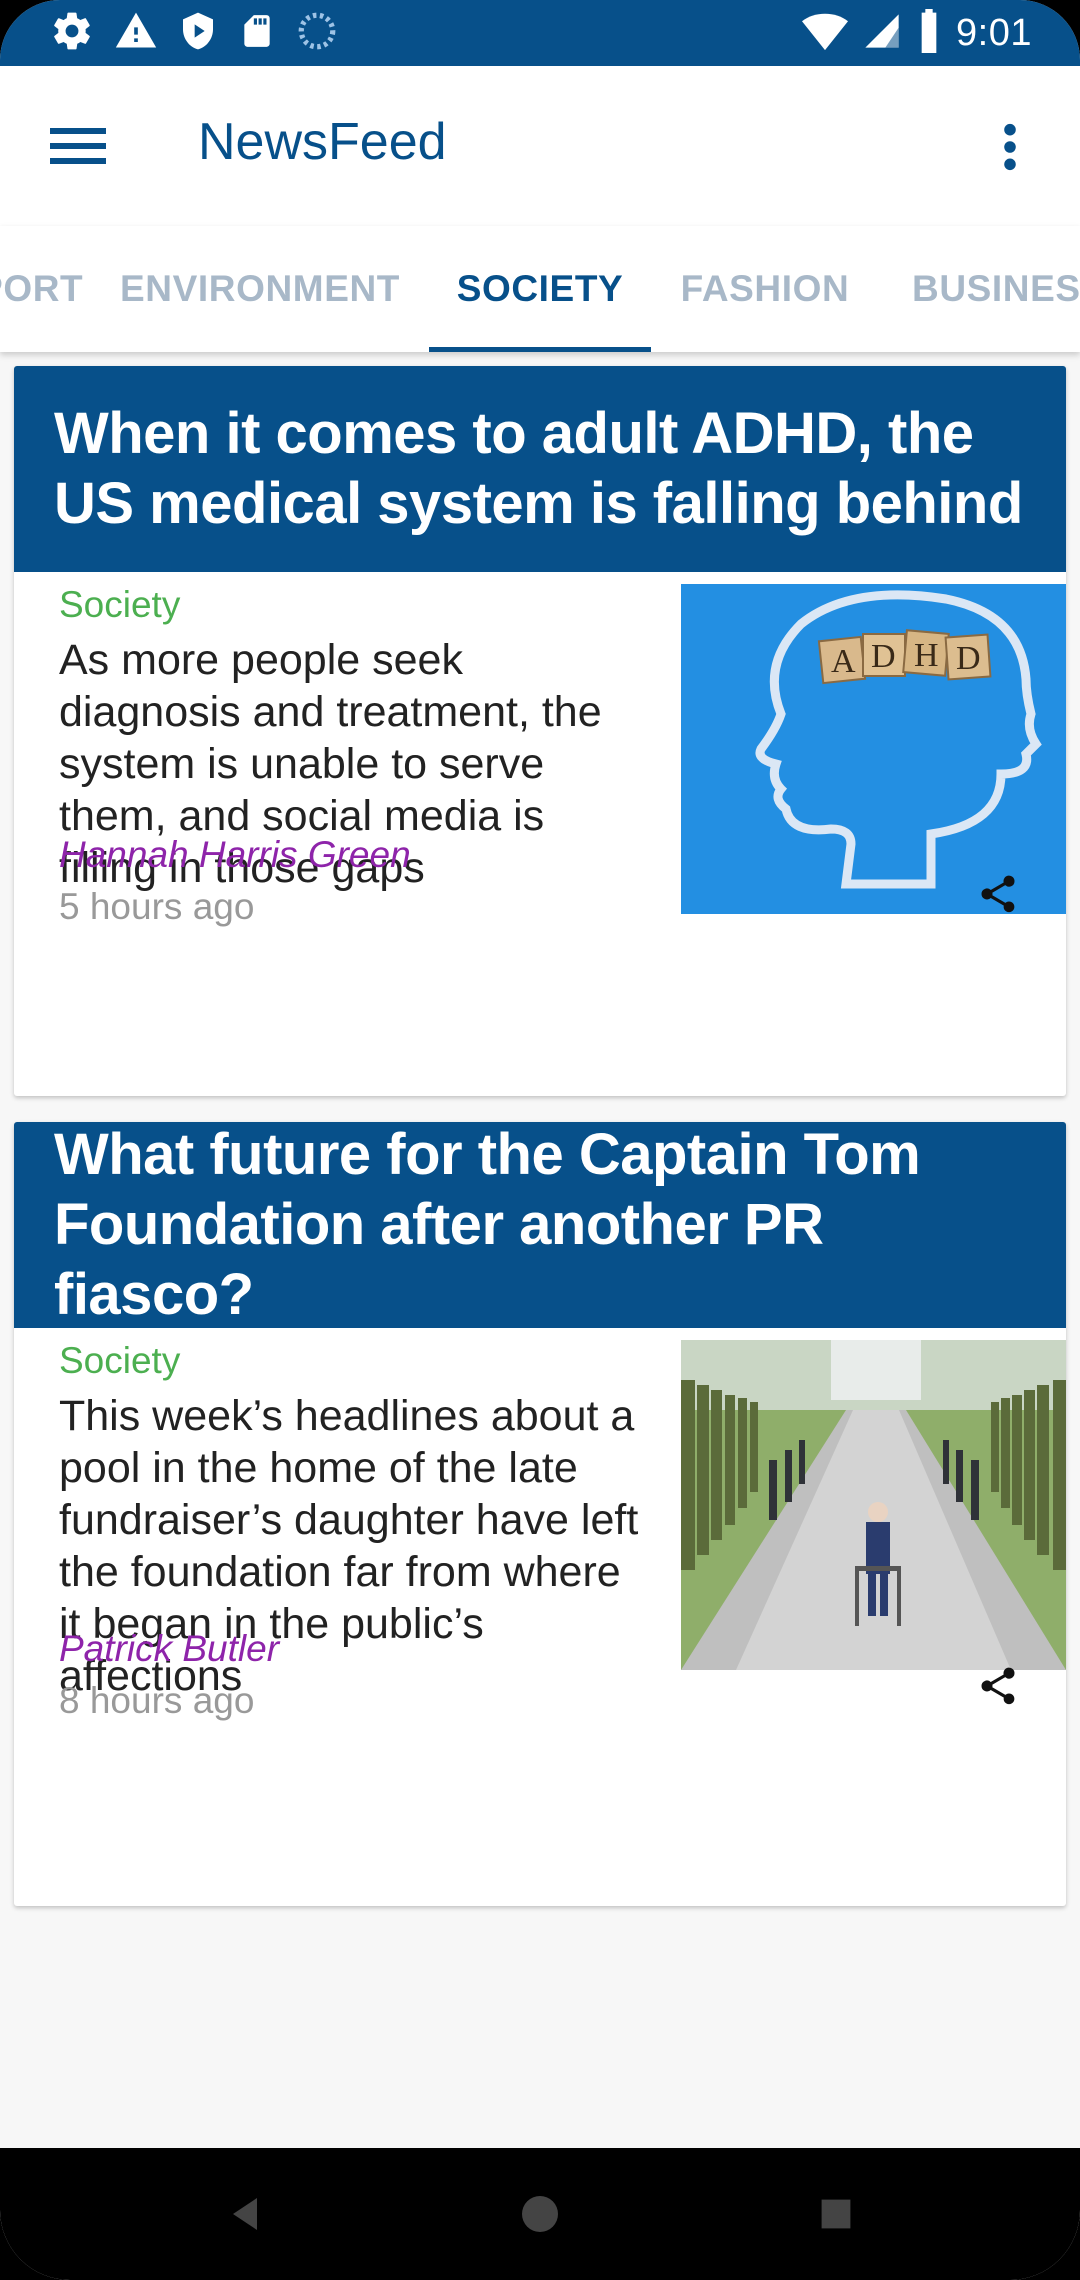 This screenshot has height=2280, width=1080. I want to click on warning-icon, so click(136, 33).